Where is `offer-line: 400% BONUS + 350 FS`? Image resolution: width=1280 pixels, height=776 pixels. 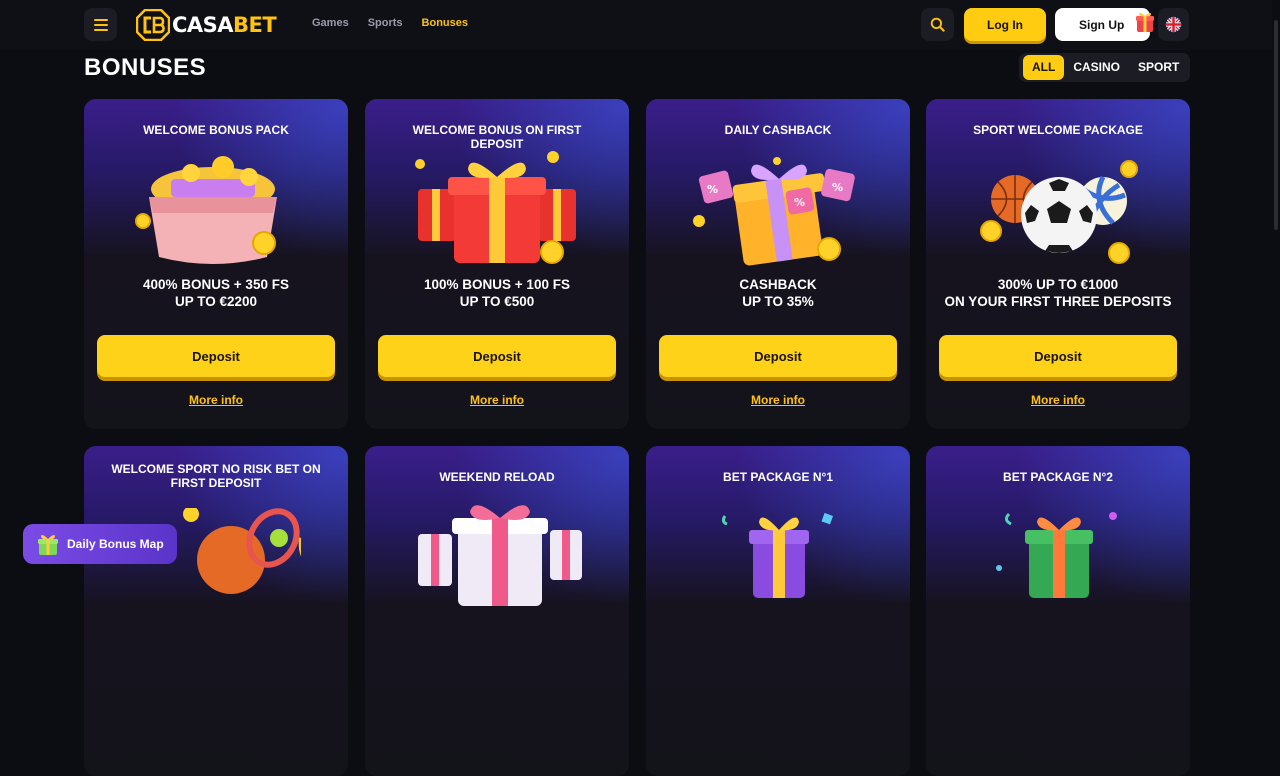
offer-line: 400% BONUS + 350 FS is located at coordinates (216, 284).